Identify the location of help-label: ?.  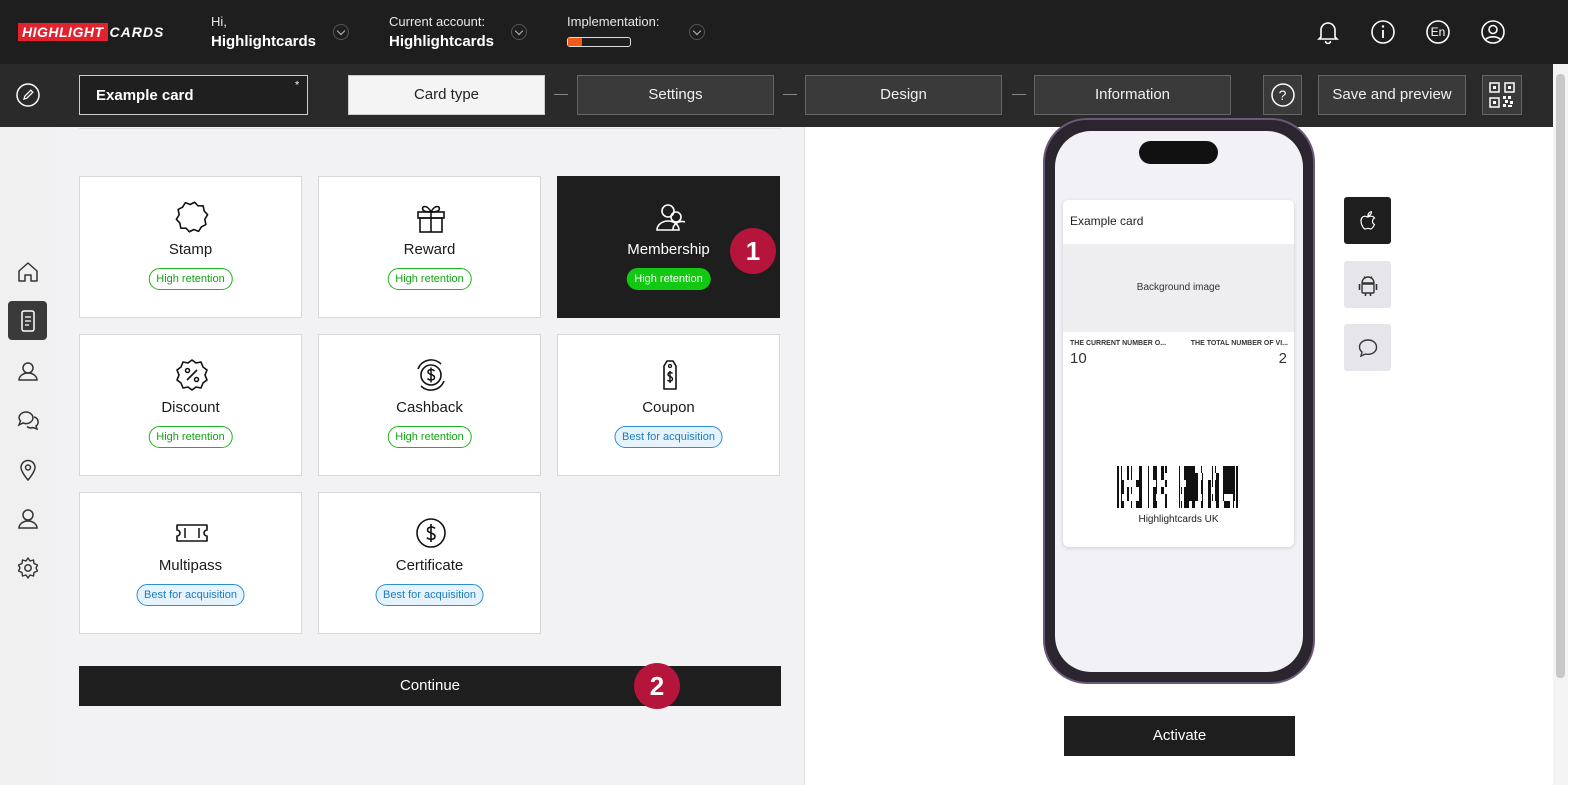
(1282, 95).